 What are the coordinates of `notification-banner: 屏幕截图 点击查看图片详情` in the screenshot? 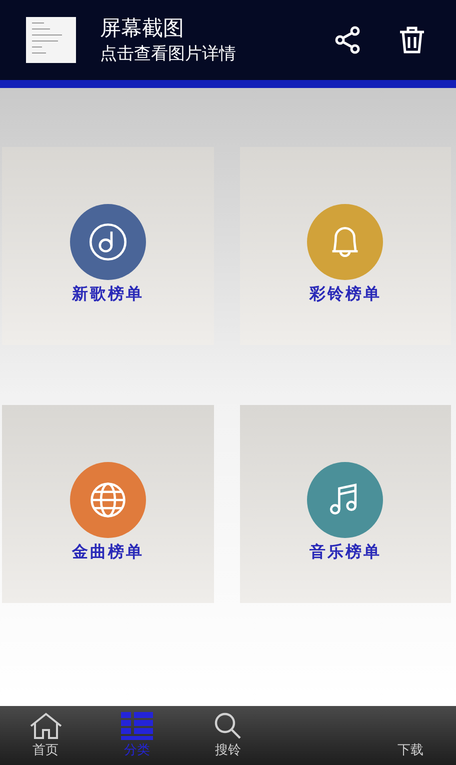 It's located at (228, 40).